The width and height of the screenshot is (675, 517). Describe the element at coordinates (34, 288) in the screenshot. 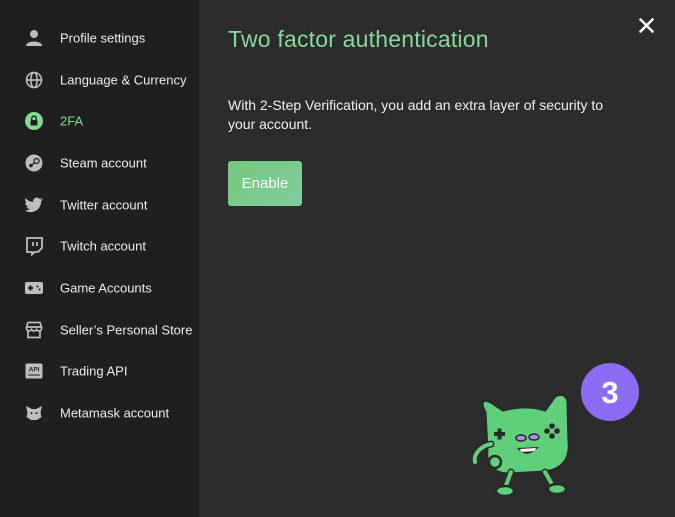

I see `gamepad-icon` at that location.